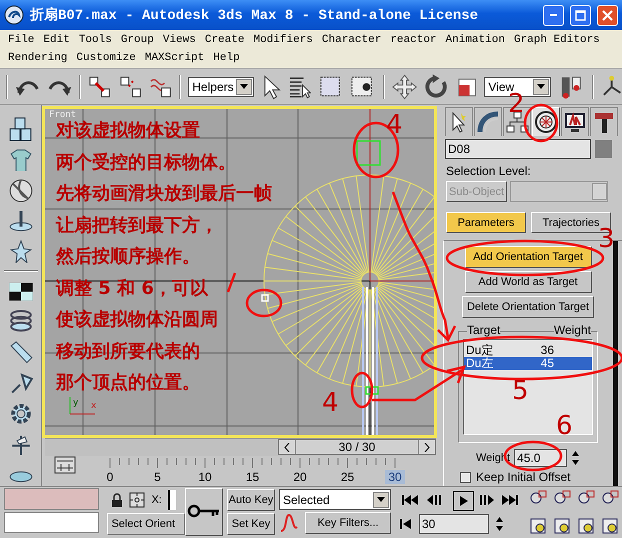  I want to click on panel-button: Delete Orientation Target, so click(528, 307).